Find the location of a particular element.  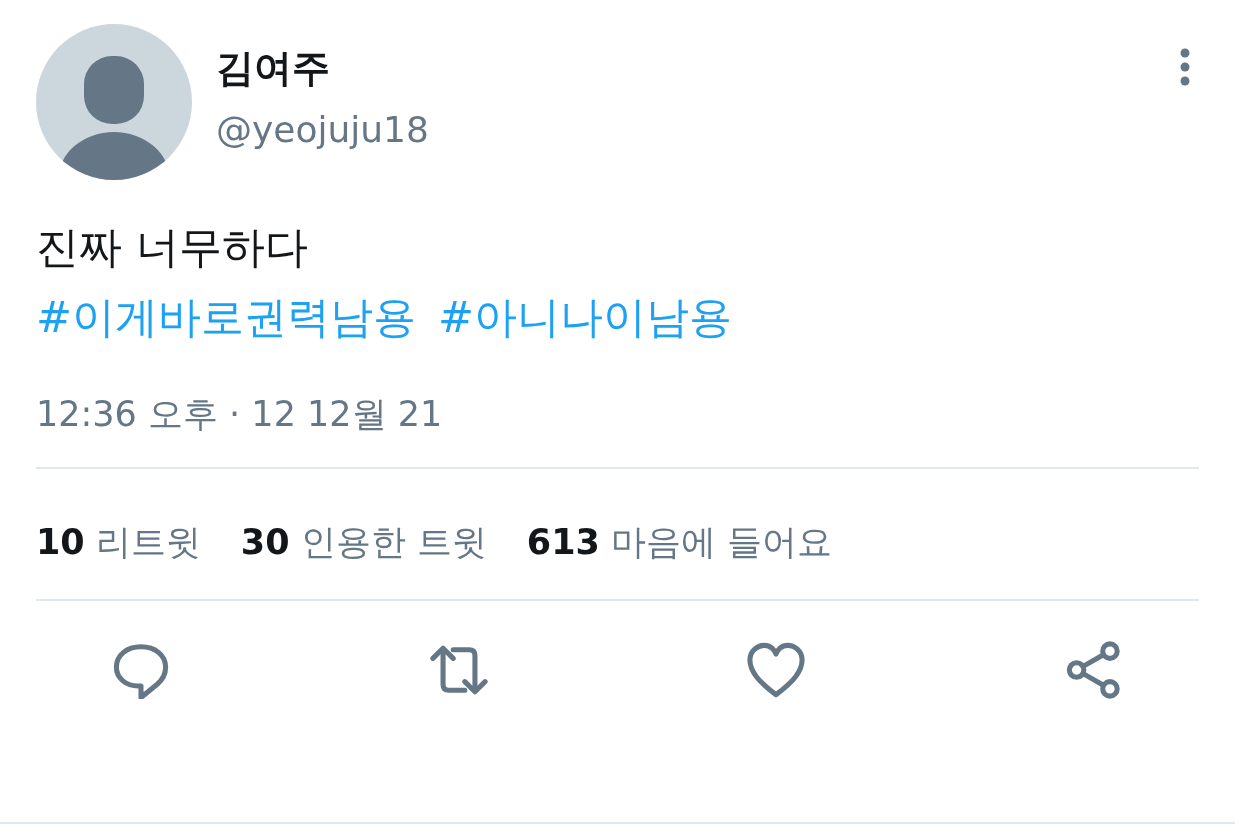

more-options-icon is located at coordinates (1185, 67).